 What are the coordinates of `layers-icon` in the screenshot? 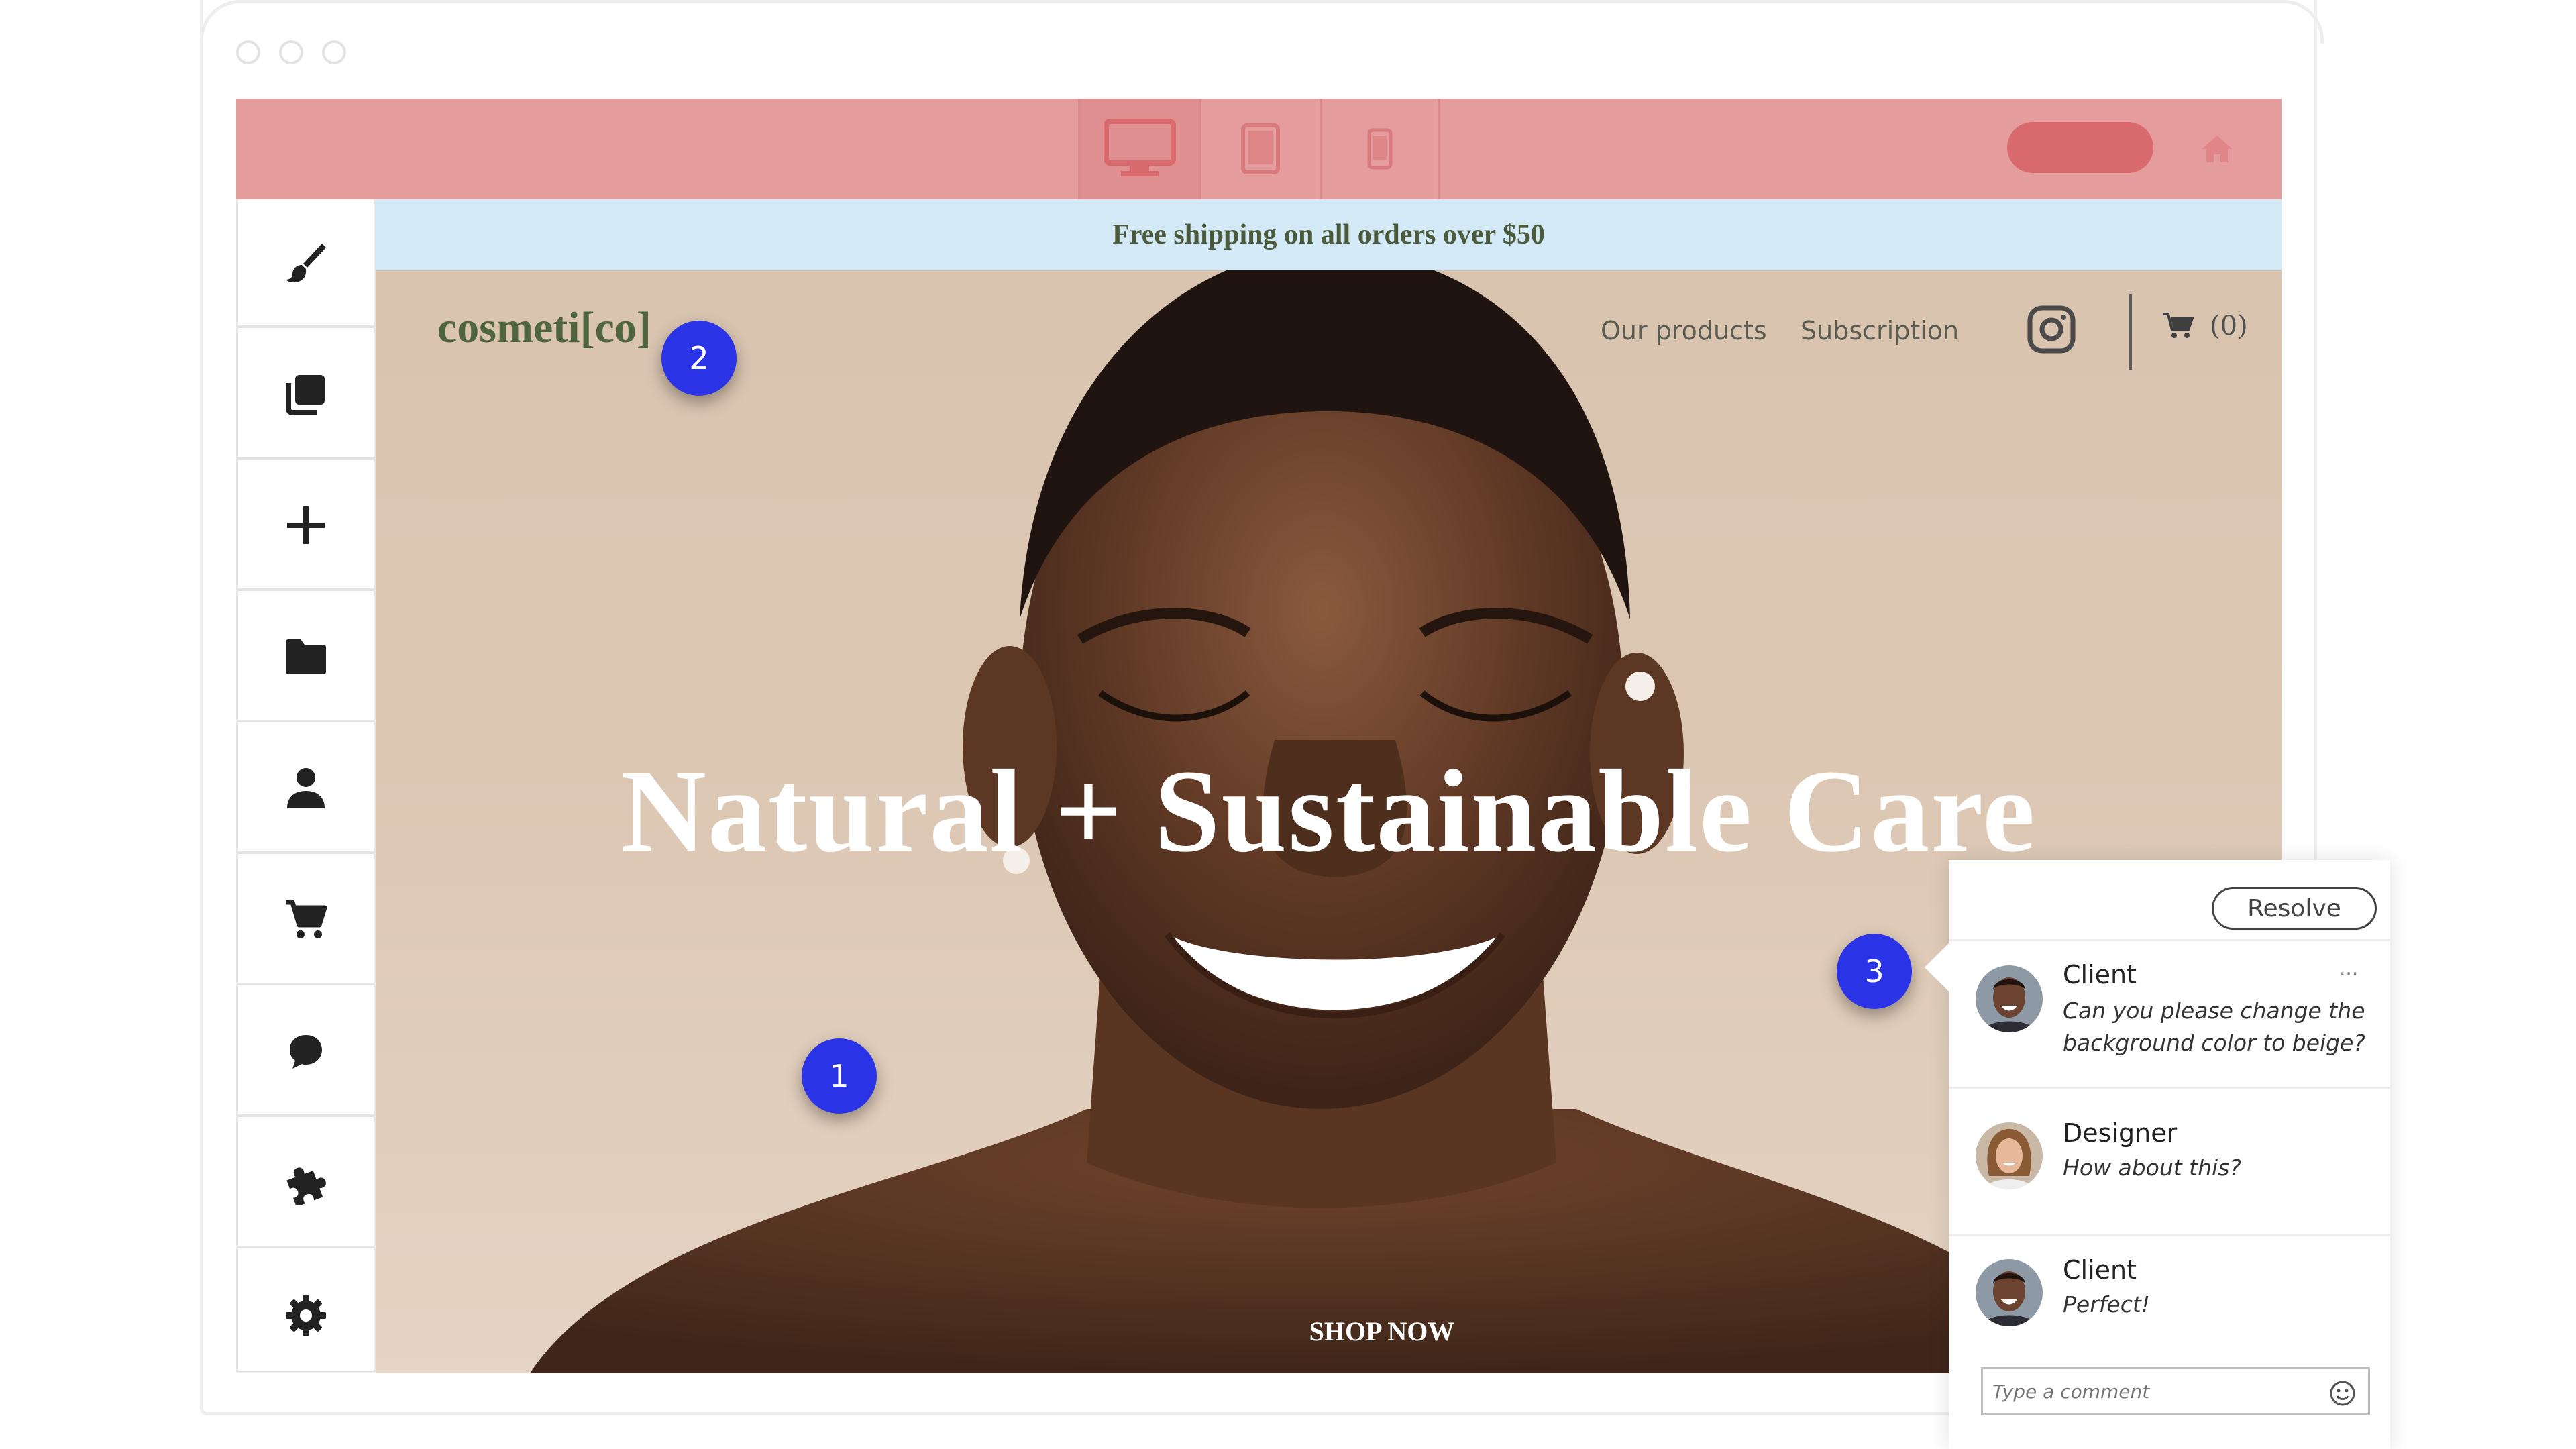 It's located at (305, 395).